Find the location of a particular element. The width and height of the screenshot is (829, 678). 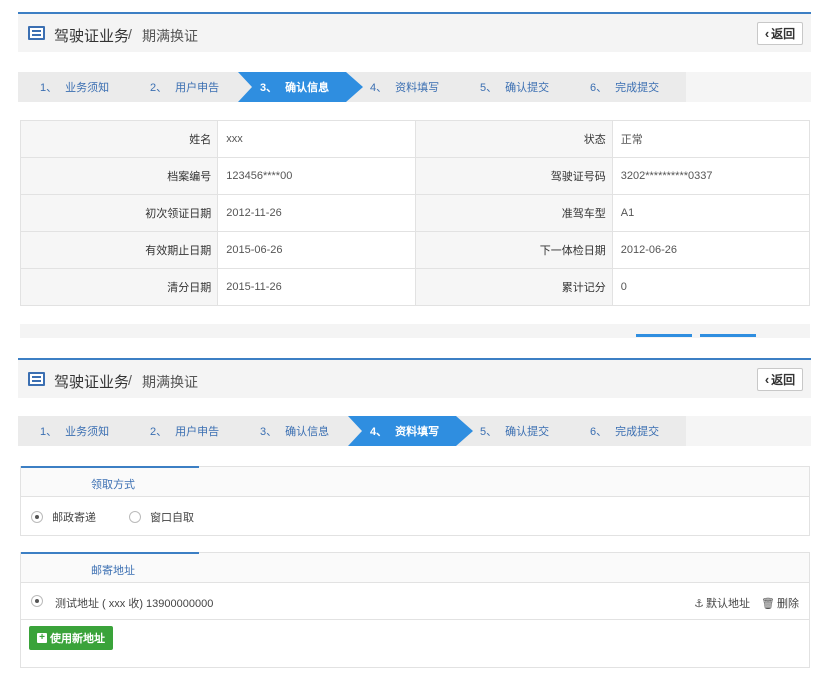

trash-icon: 🗑 is located at coordinates (768, 604).